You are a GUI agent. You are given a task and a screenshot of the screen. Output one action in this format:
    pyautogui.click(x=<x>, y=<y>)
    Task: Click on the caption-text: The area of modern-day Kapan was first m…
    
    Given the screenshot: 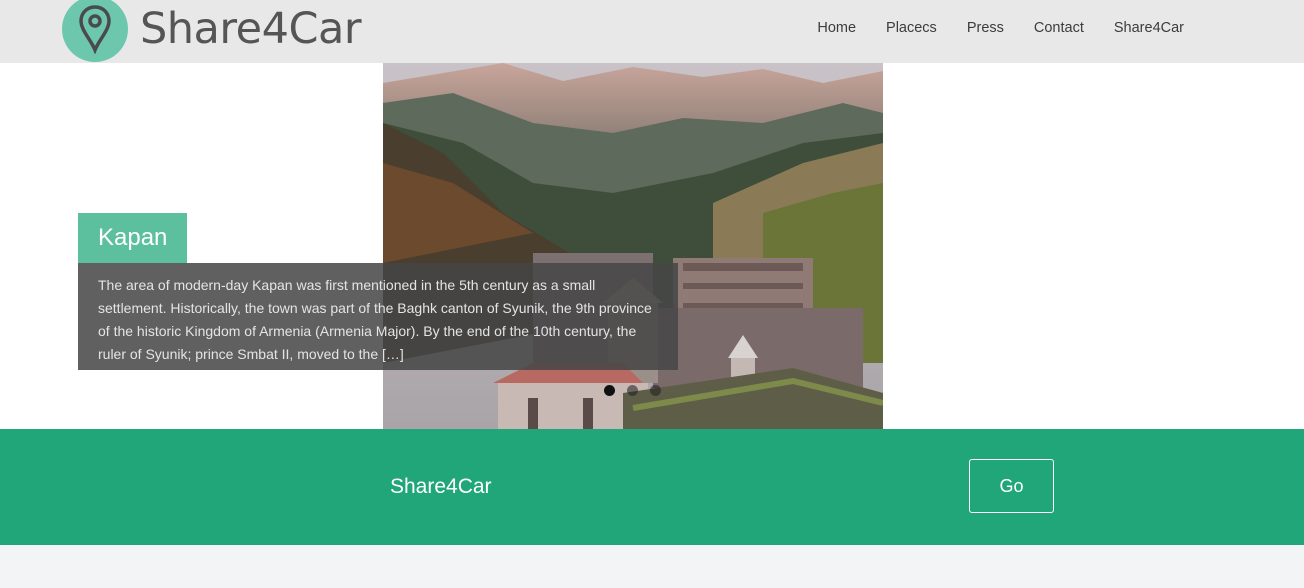 What is the action you would take?
    pyautogui.click(x=378, y=316)
    